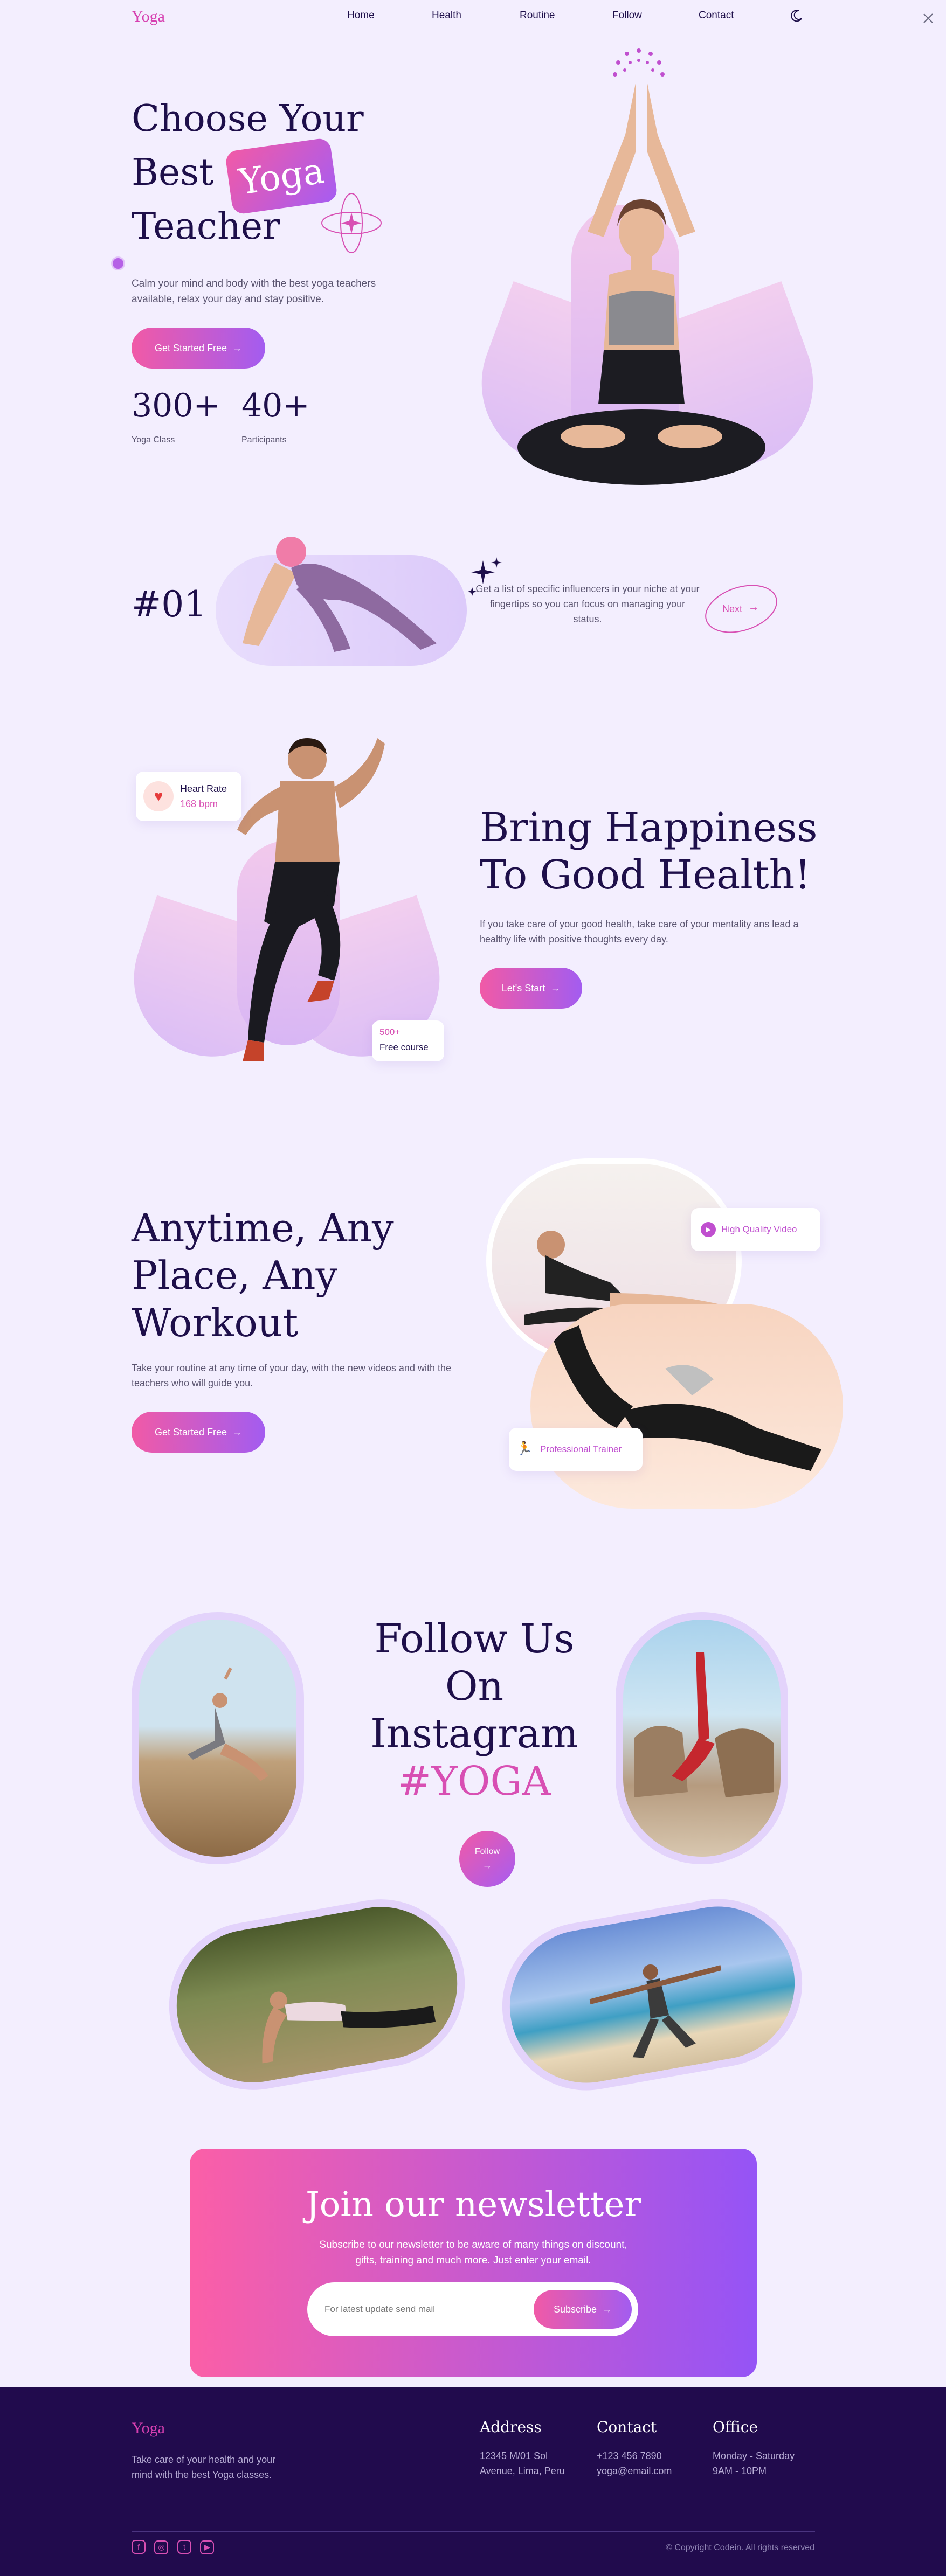  What do you see at coordinates (514, 2455) in the screenshot?
I see `footer-address-line1: 12345 M/01 Sol` at bounding box center [514, 2455].